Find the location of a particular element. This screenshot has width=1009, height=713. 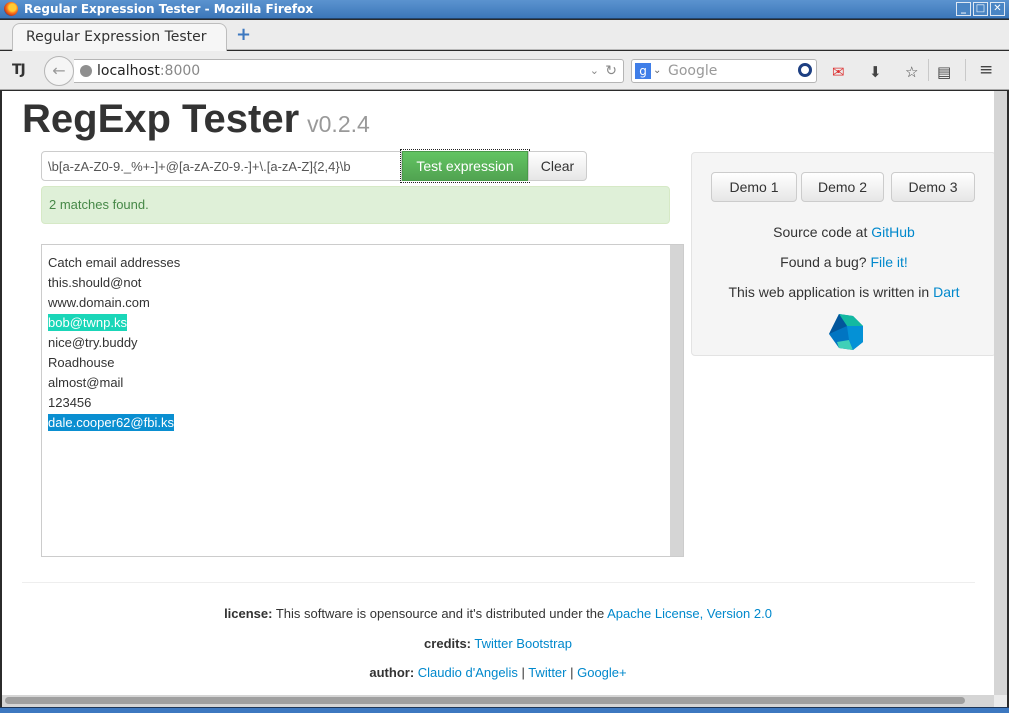

page-vertical-scrollbar is located at coordinates (1000, 393).